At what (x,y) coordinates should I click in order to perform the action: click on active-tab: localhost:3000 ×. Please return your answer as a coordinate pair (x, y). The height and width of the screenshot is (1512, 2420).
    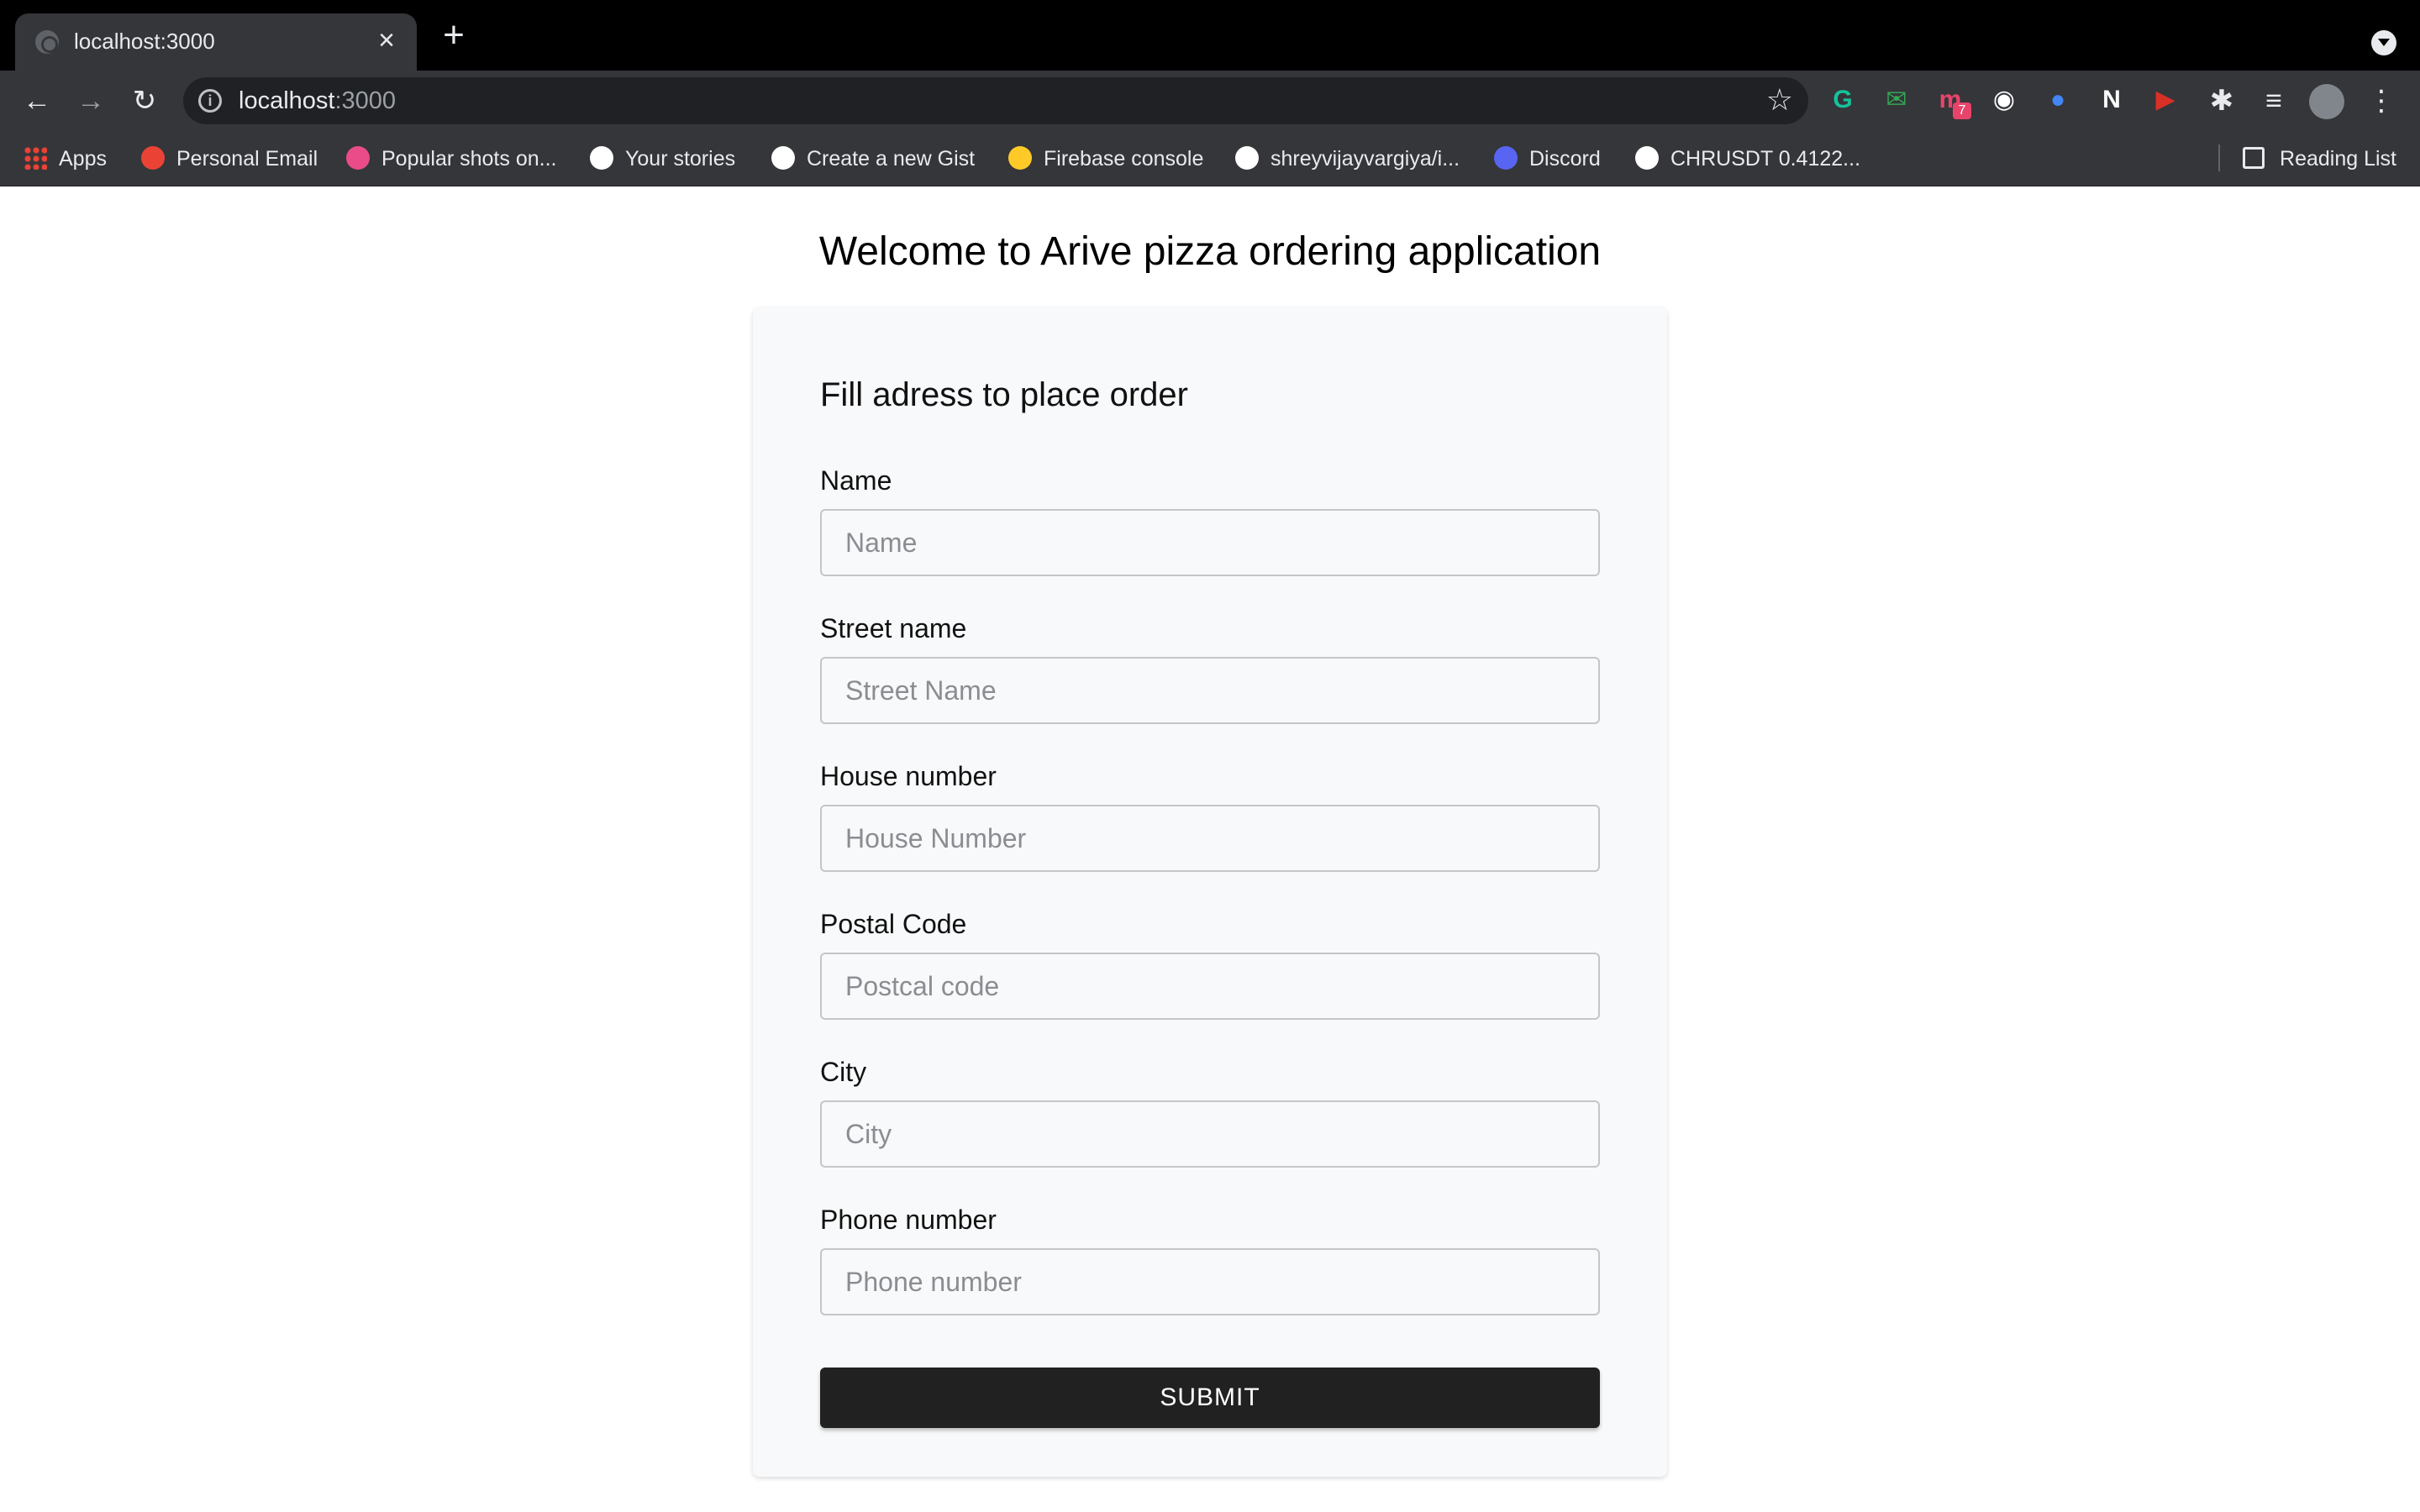
    Looking at the image, I should click on (216, 42).